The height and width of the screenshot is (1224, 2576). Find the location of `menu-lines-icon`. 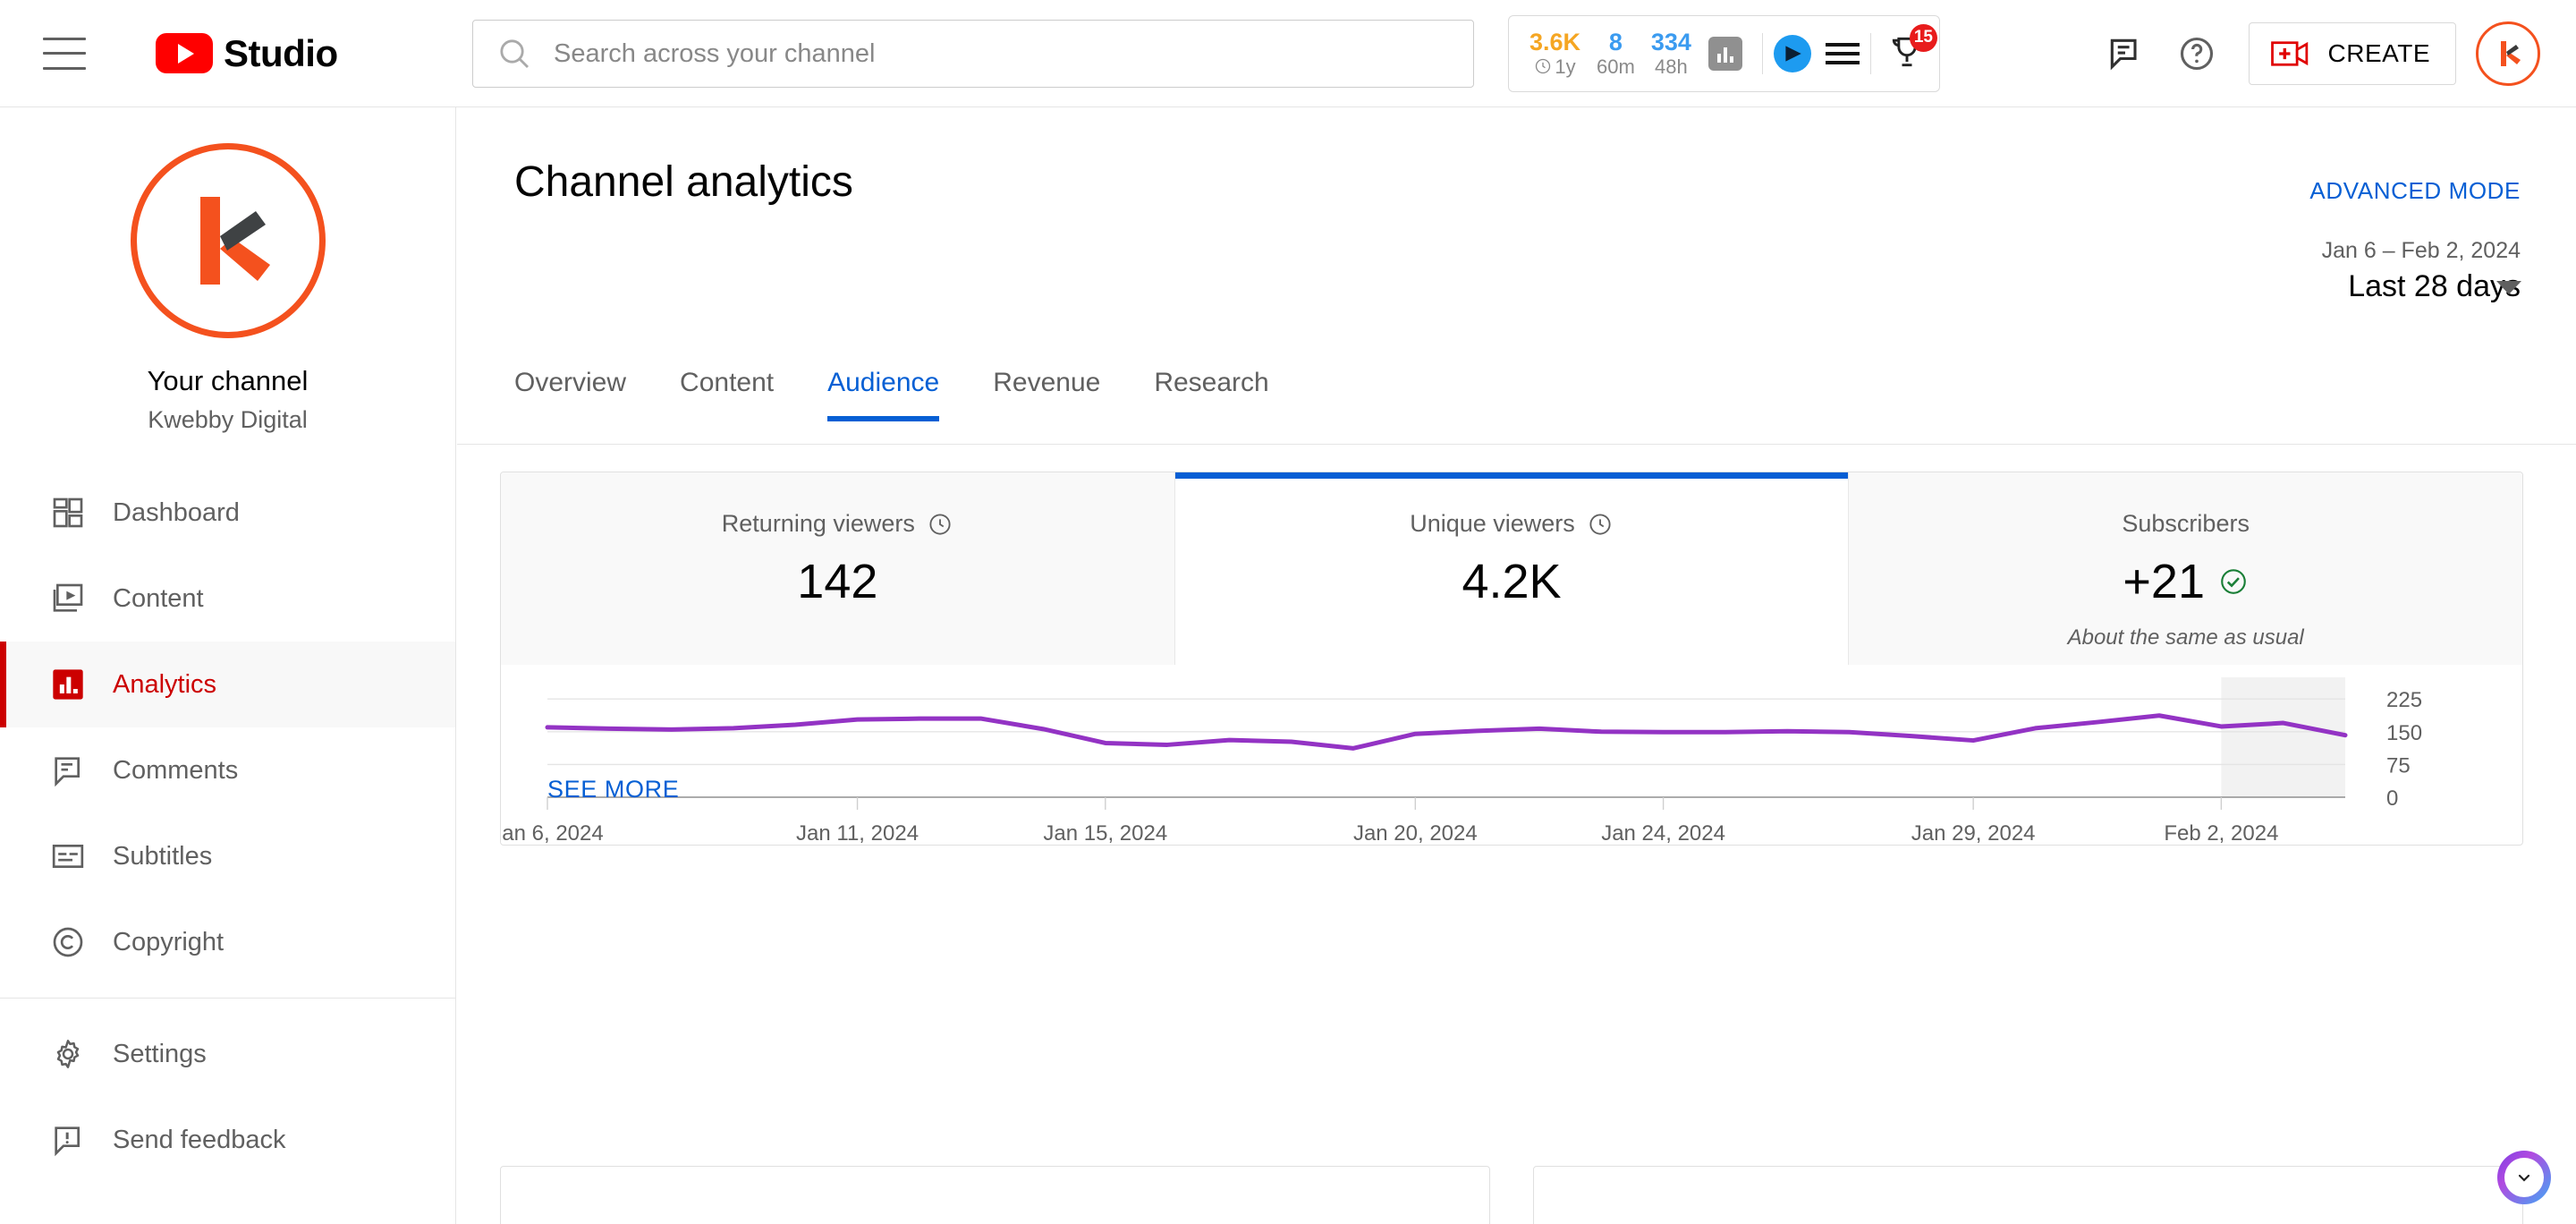

menu-lines-icon is located at coordinates (1842, 53).